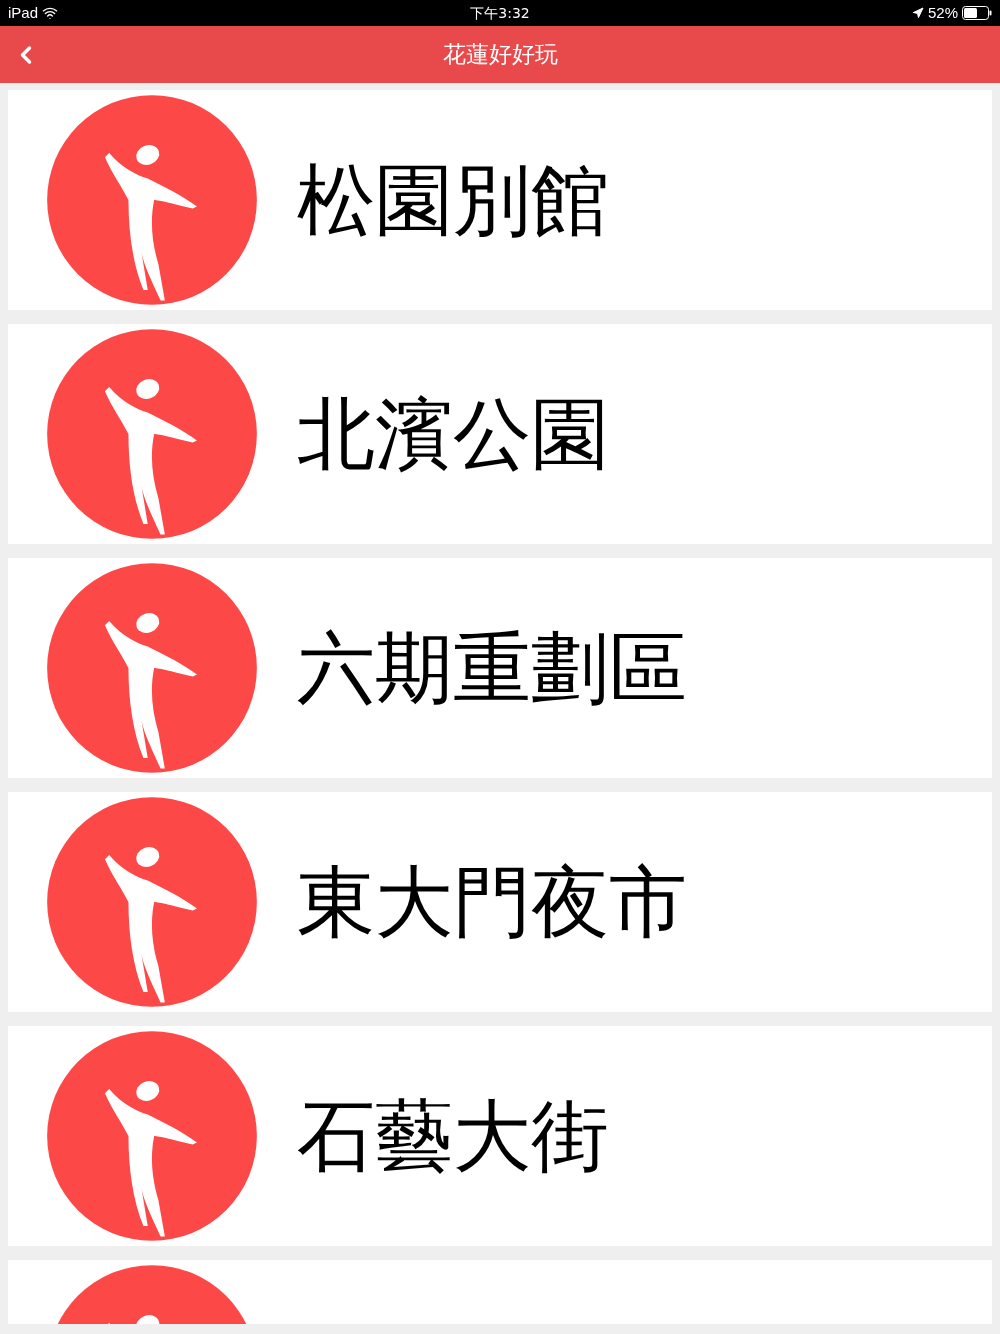 The image size is (1000, 1334). What do you see at coordinates (942, 12) in the screenshot?
I see `battery-percent: 52%` at bounding box center [942, 12].